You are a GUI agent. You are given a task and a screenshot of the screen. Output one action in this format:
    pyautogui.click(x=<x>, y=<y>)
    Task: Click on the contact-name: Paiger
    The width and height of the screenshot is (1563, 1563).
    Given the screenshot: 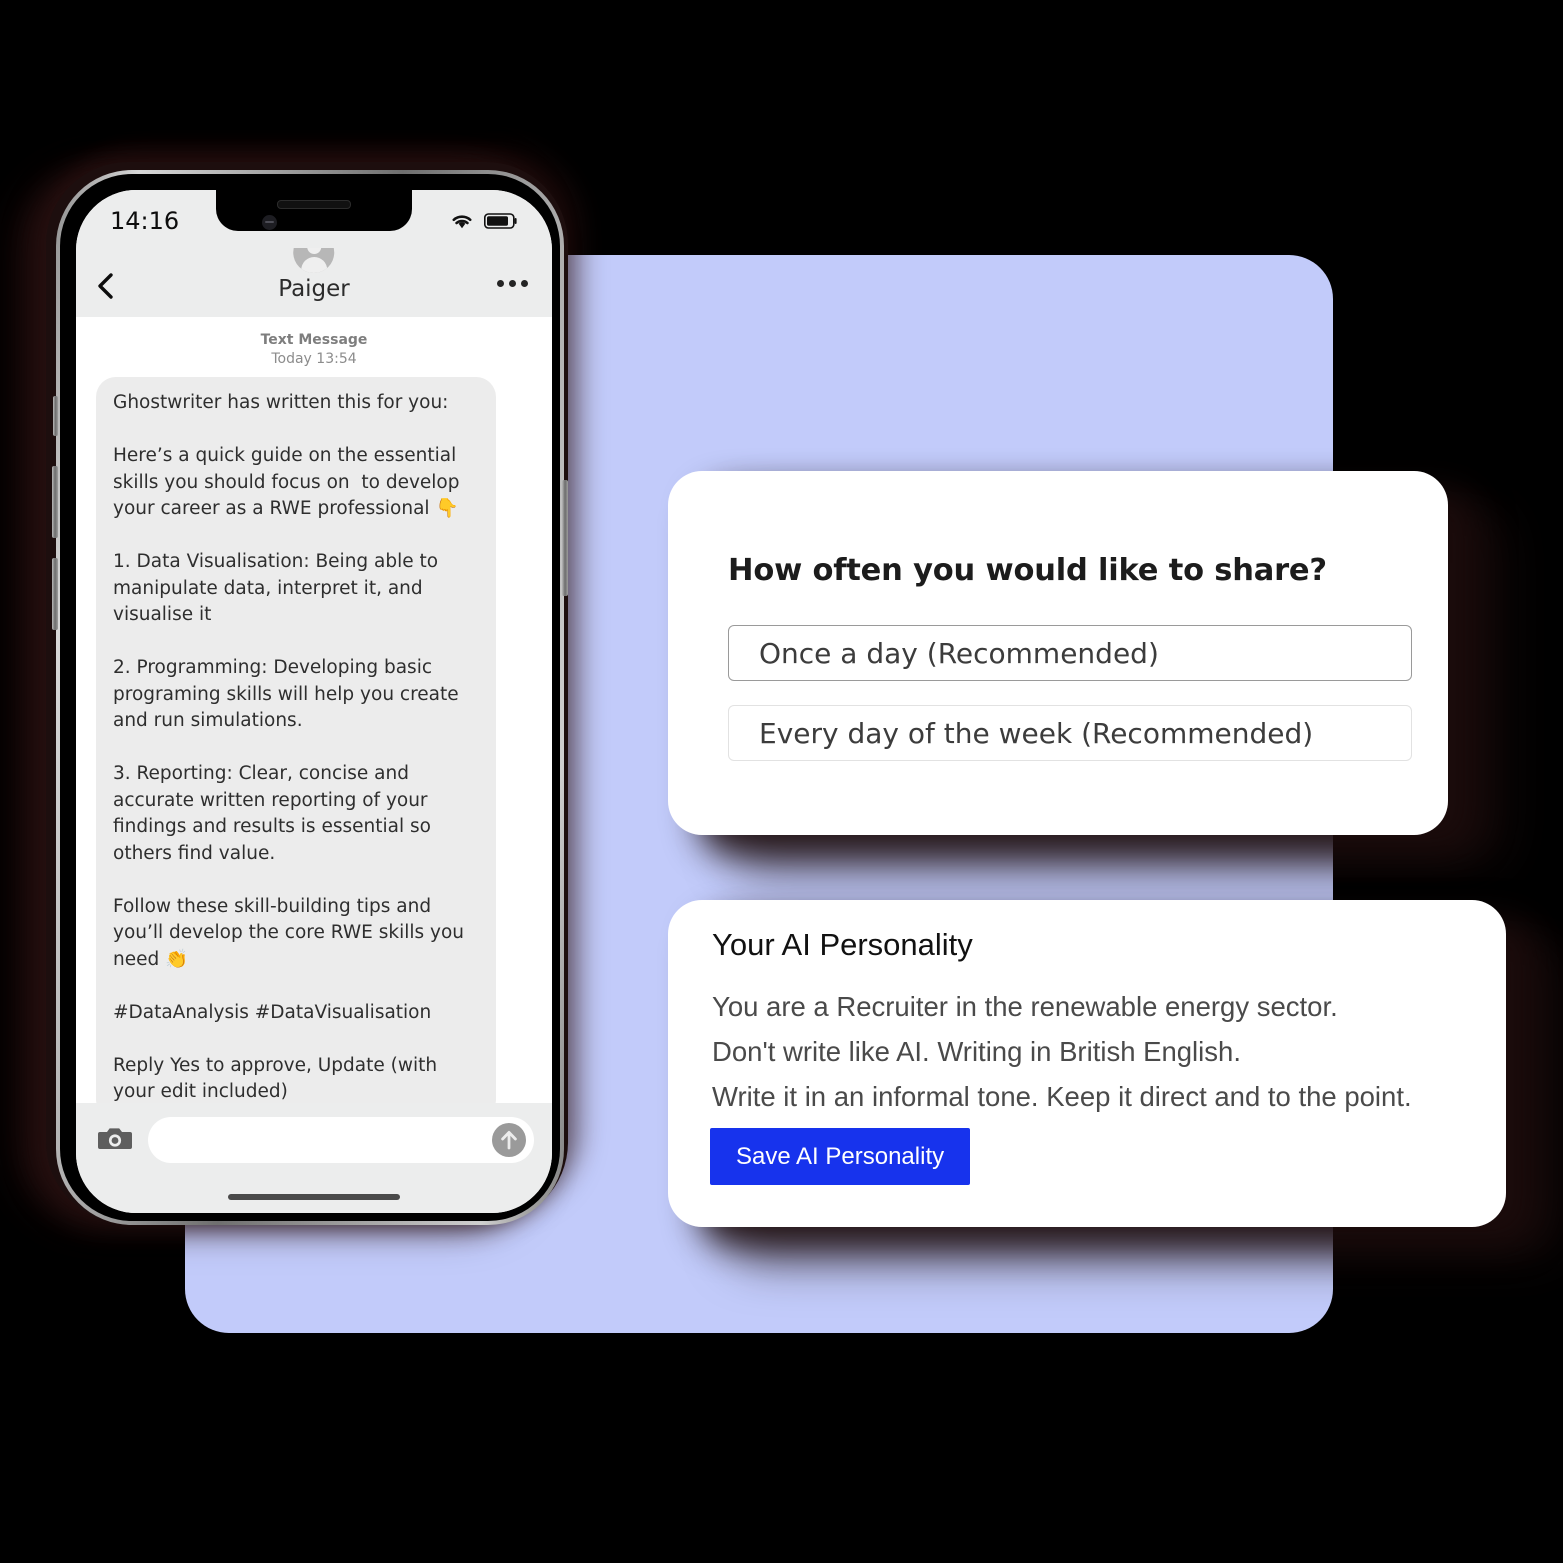 What is the action you would take?
    pyautogui.click(x=314, y=289)
    